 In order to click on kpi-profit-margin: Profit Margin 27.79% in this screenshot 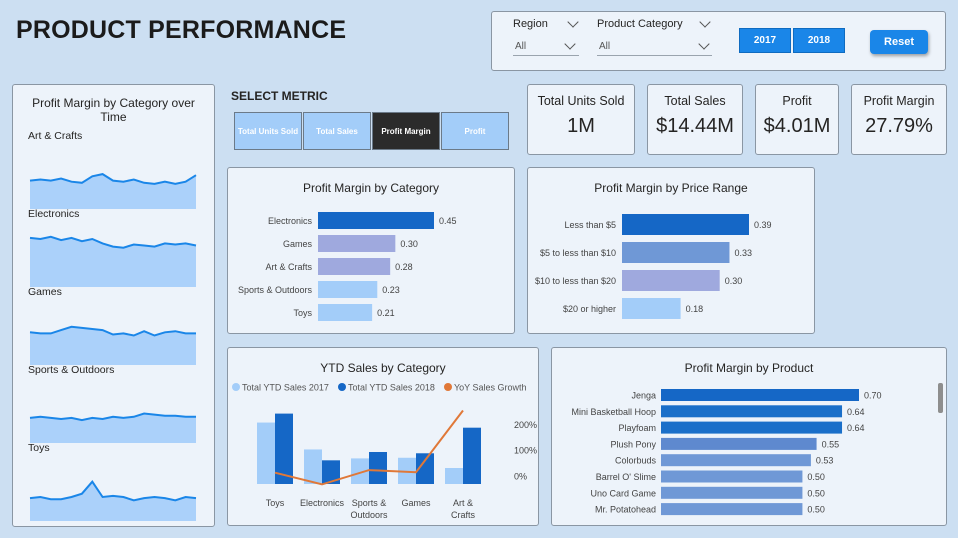, I will do `click(899, 119)`.